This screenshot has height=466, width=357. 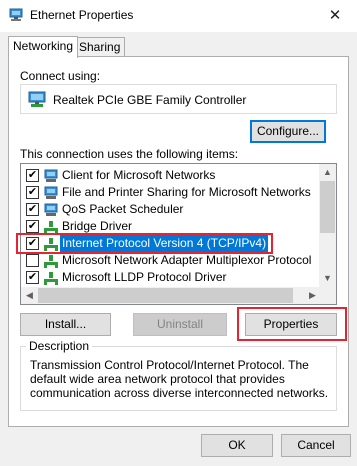 I want to click on list-item: ✔ QoS Packet Scheduler, so click(x=171, y=209).